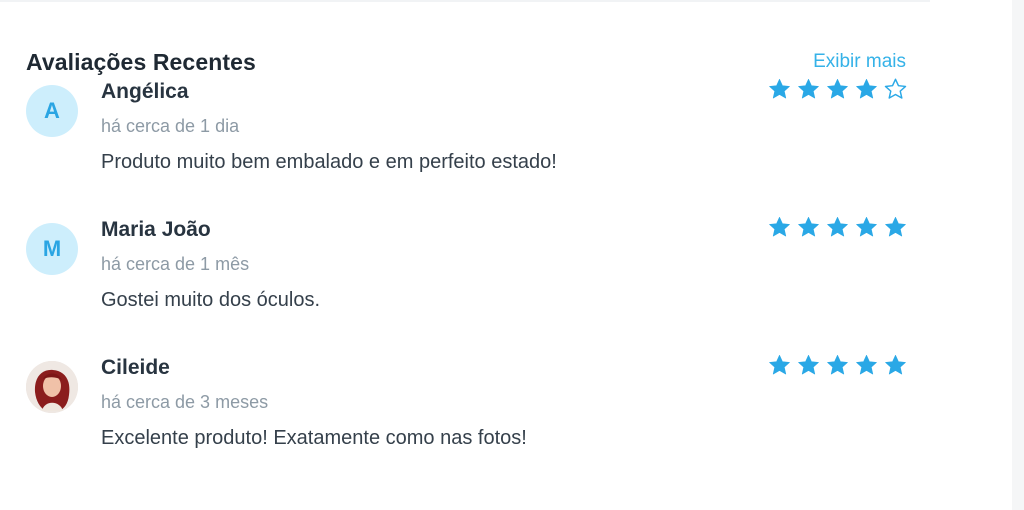  What do you see at coordinates (210, 300) in the screenshot?
I see `review-text: Gostei muito dos óculos.` at bounding box center [210, 300].